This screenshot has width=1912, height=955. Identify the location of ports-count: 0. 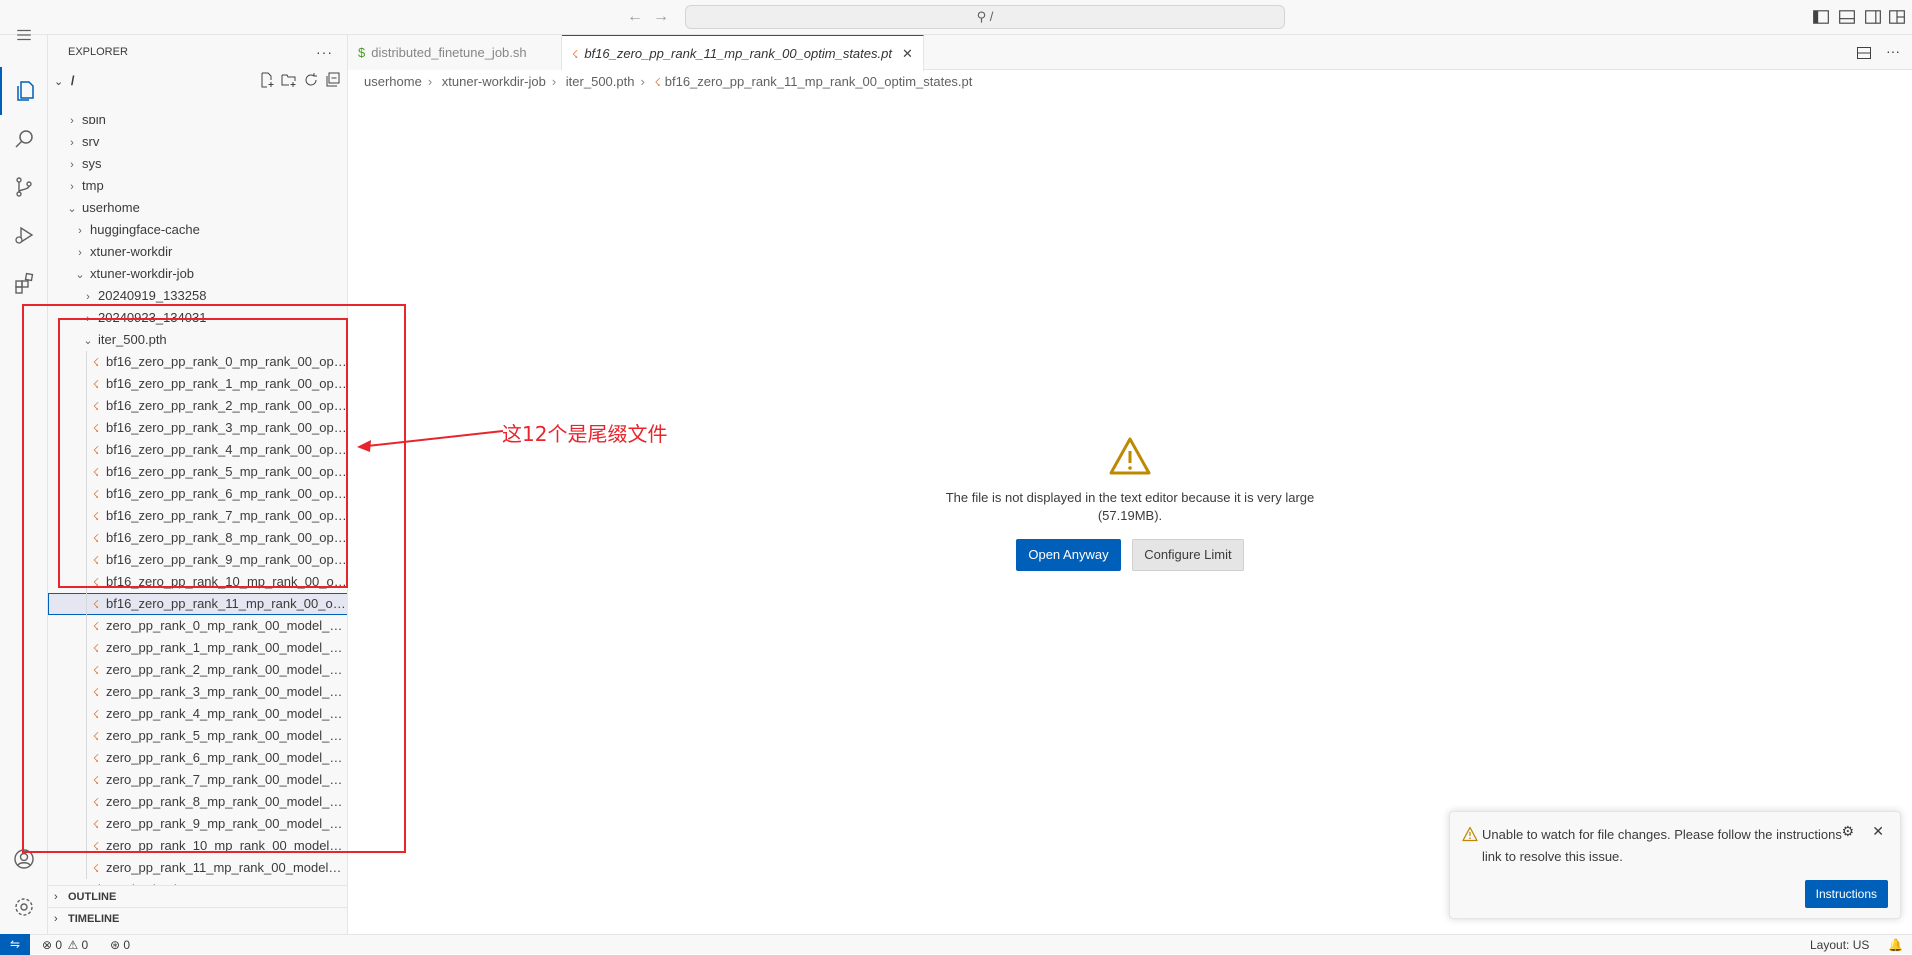
(127, 945).